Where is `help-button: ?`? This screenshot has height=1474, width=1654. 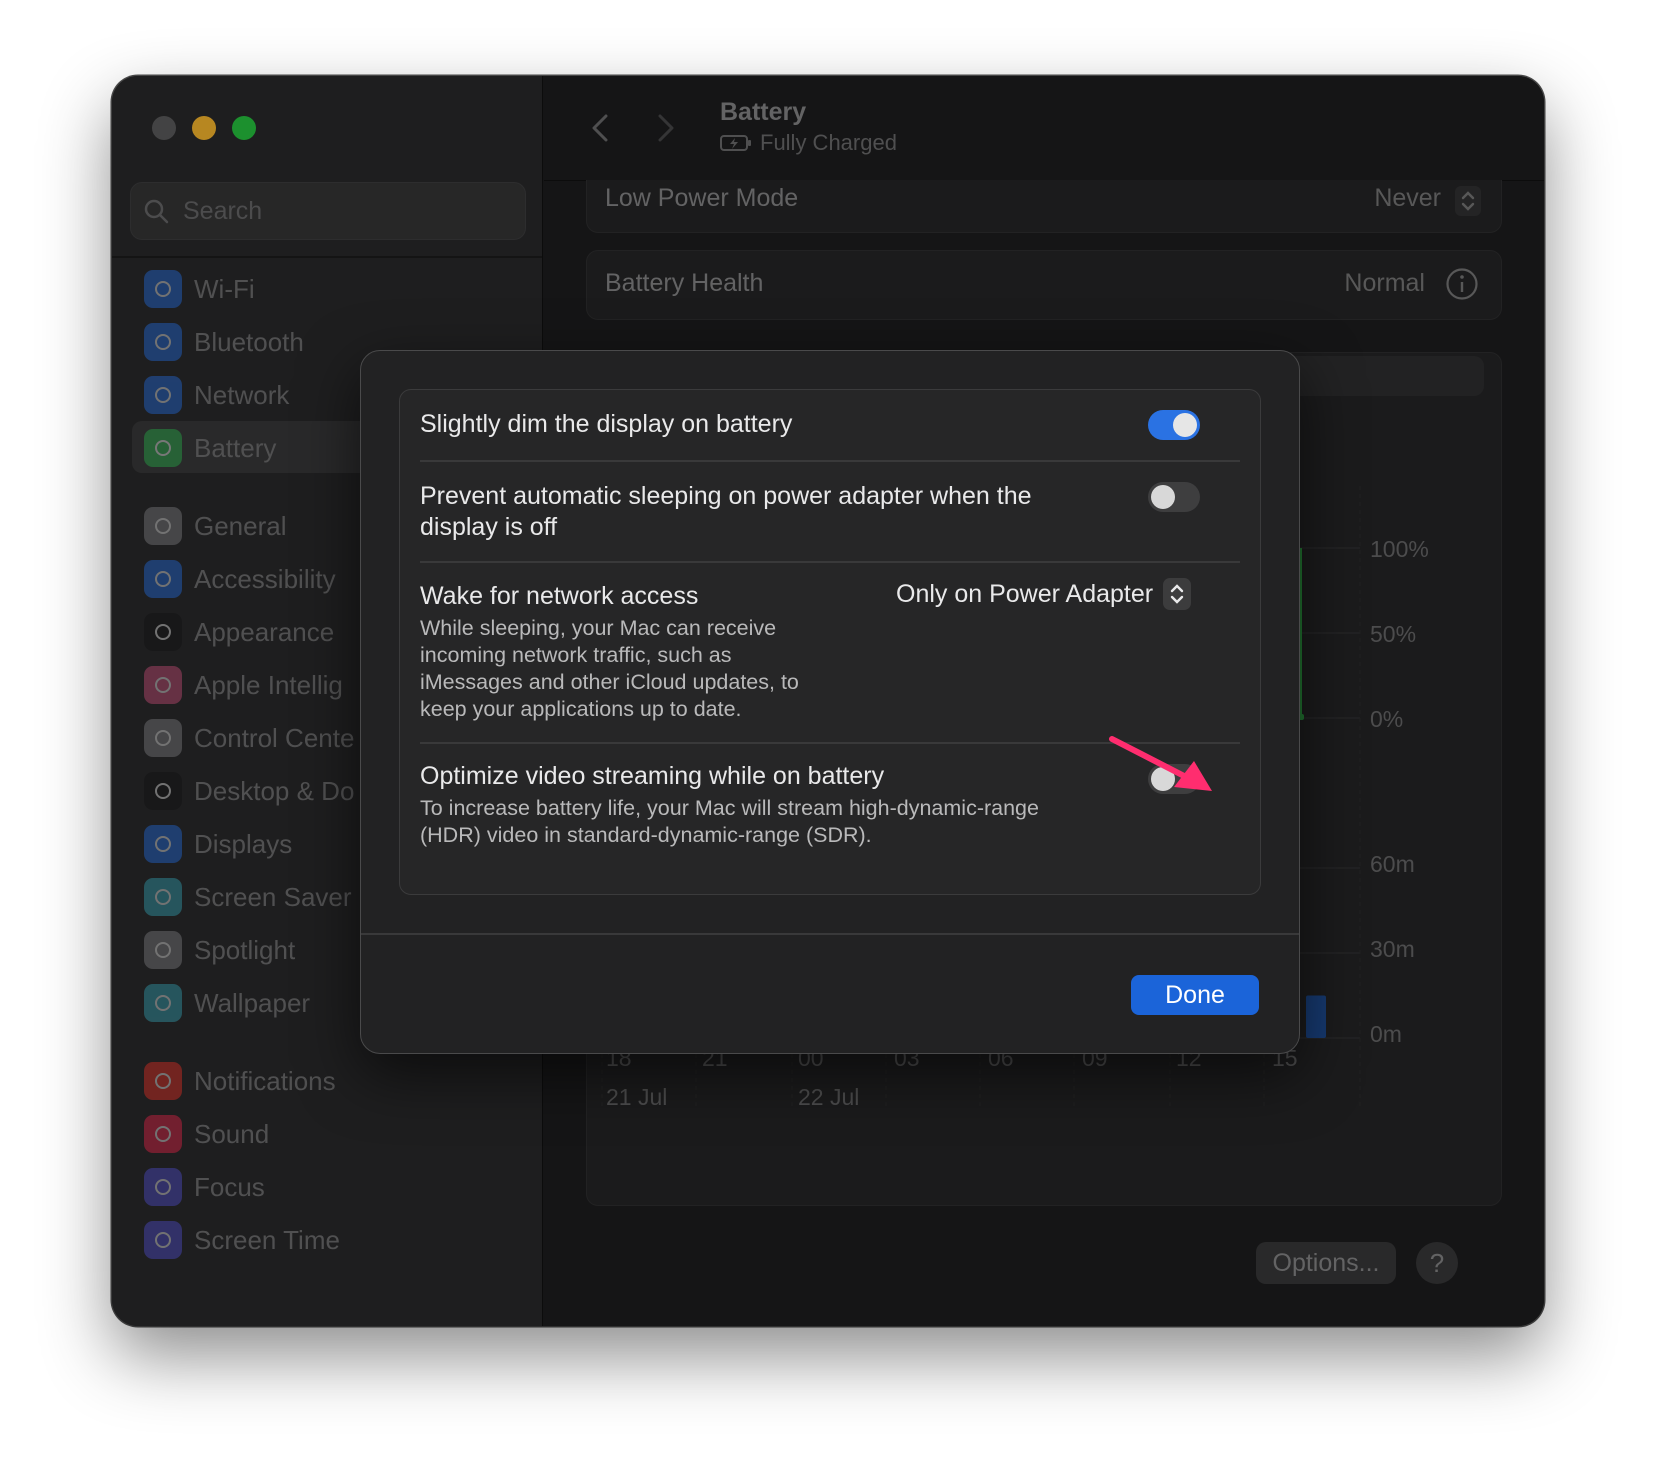 help-button: ? is located at coordinates (1437, 1263).